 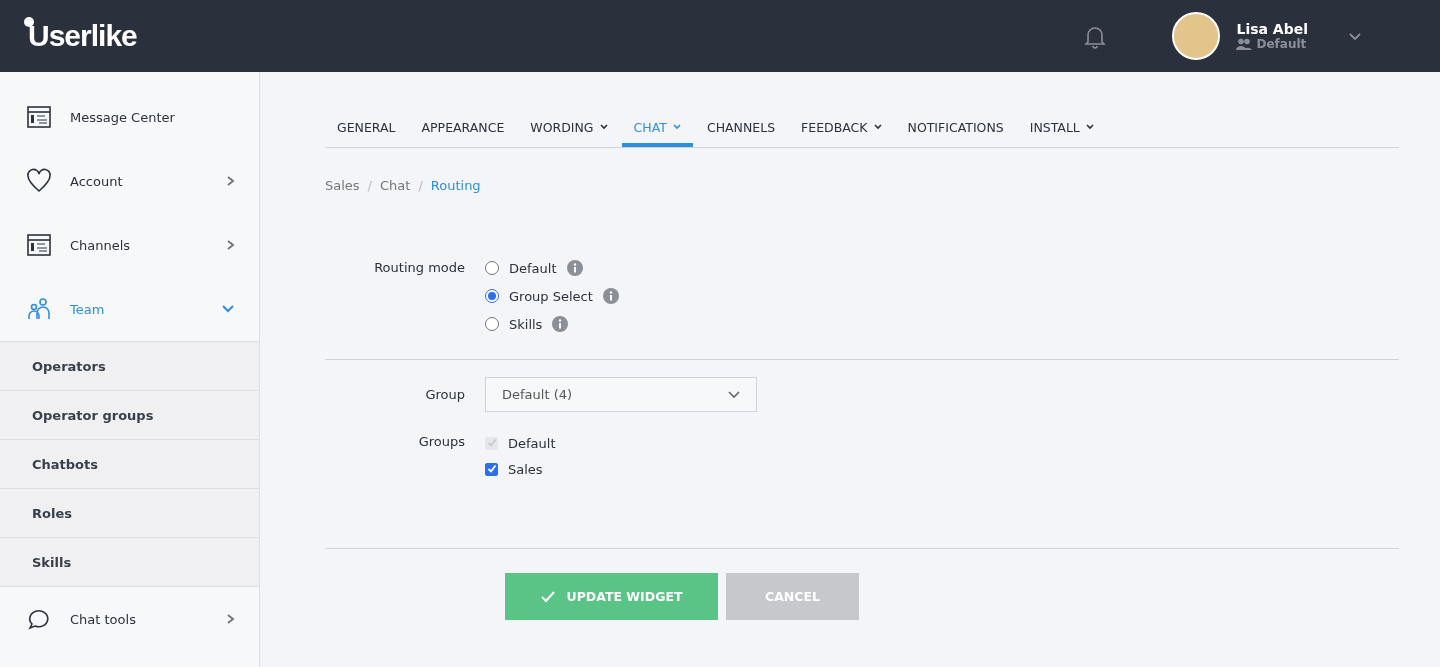 I want to click on checkbox, so click(x=491, y=469).